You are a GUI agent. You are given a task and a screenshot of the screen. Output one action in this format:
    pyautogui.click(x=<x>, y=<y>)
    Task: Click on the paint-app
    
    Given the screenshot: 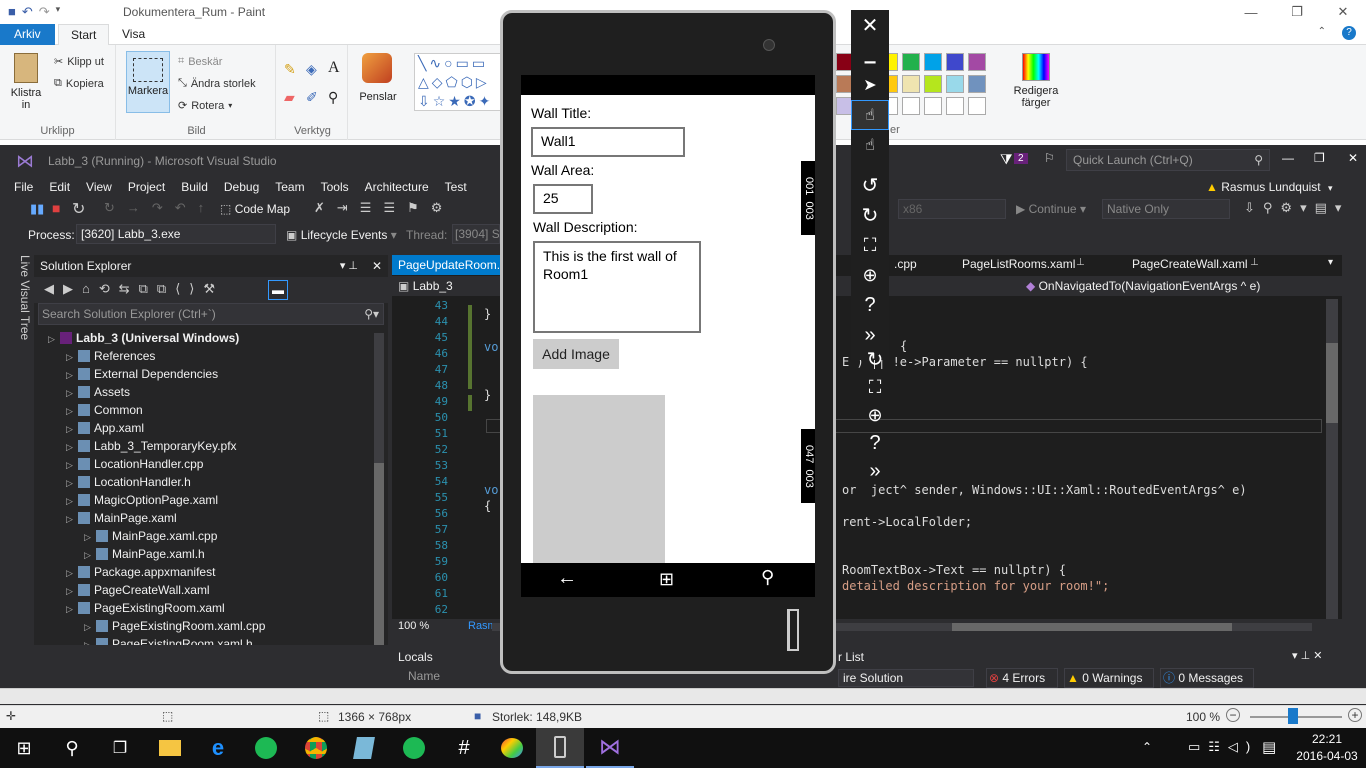 What is the action you would take?
    pyautogui.click(x=512, y=748)
    